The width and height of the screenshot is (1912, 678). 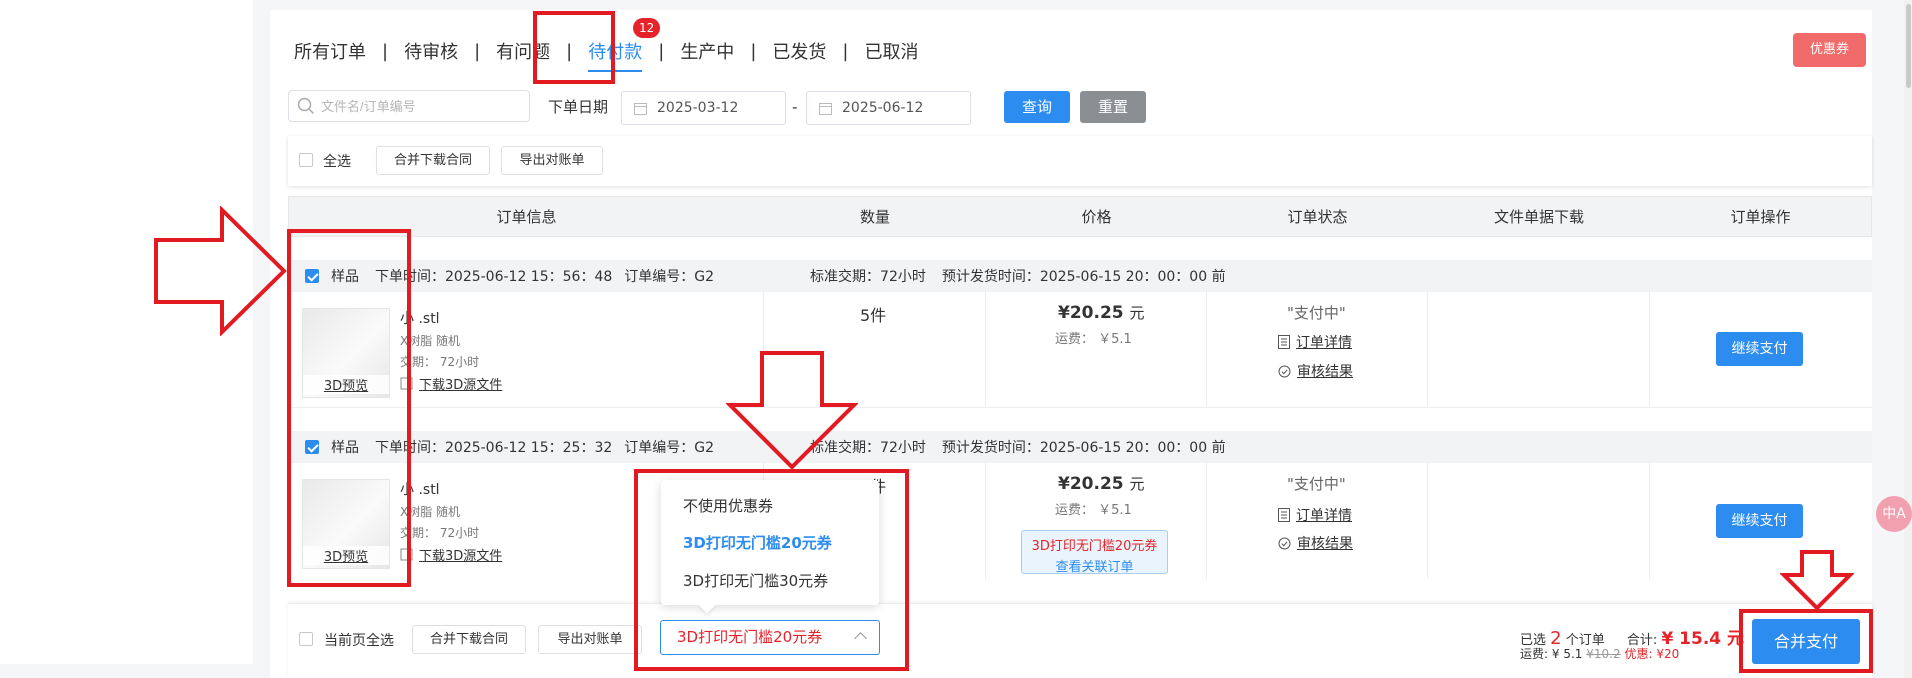 What do you see at coordinates (1284, 342) in the screenshot?
I see `document-icon` at bounding box center [1284, 342].